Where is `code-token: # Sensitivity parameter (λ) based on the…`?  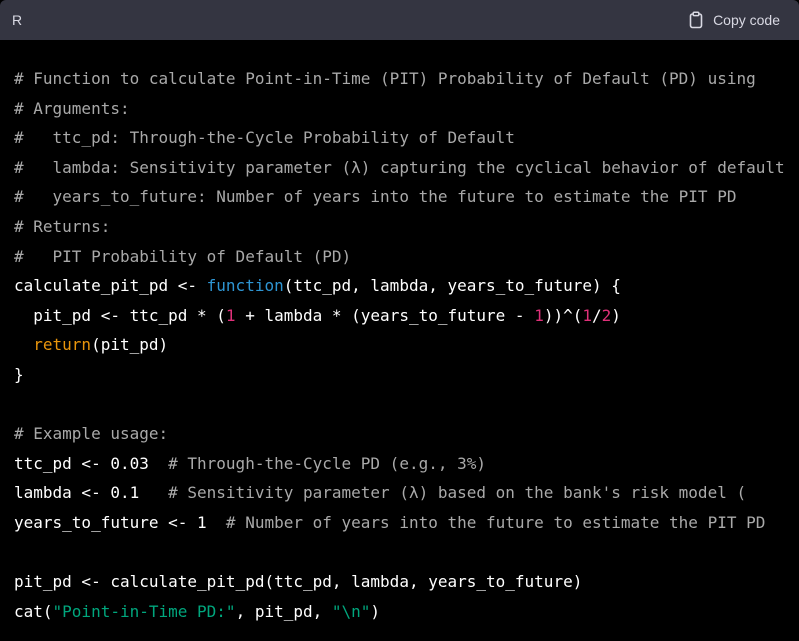 code-token: # Sensitivity parameter (λ) based on the… is located at coordinates (457, 493).